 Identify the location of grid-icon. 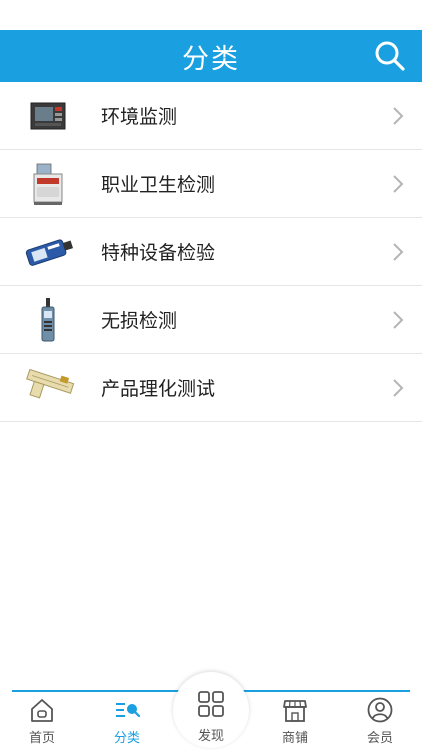
(211, 704).